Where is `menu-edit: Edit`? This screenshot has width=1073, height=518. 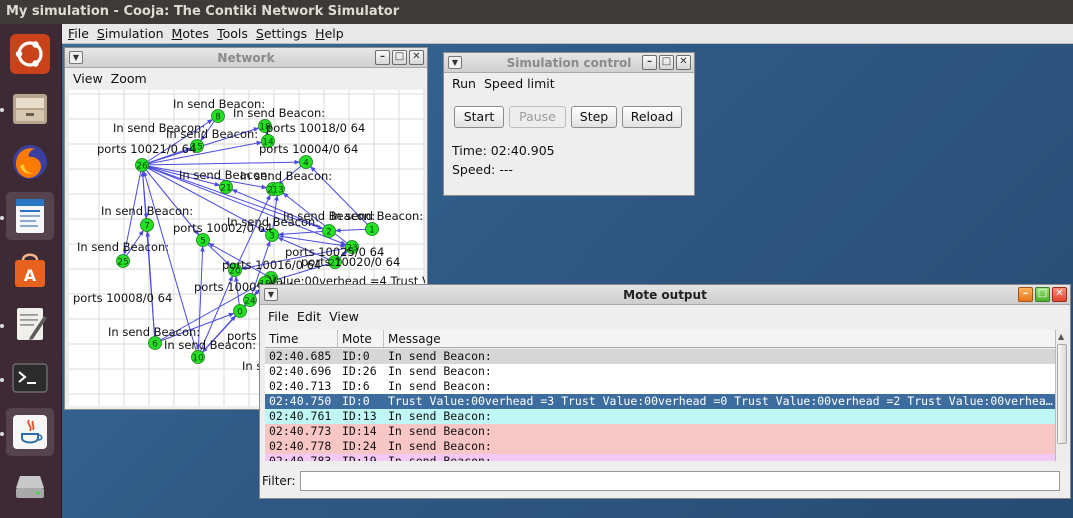 menu-edit: Edit is located at coordinates (309, 316).